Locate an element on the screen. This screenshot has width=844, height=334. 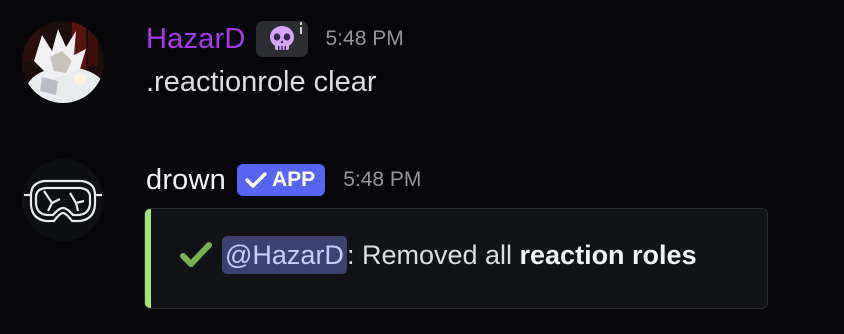
embed-description: @HazarD : Removed all reaction roles is located at coordinates (438, 255).